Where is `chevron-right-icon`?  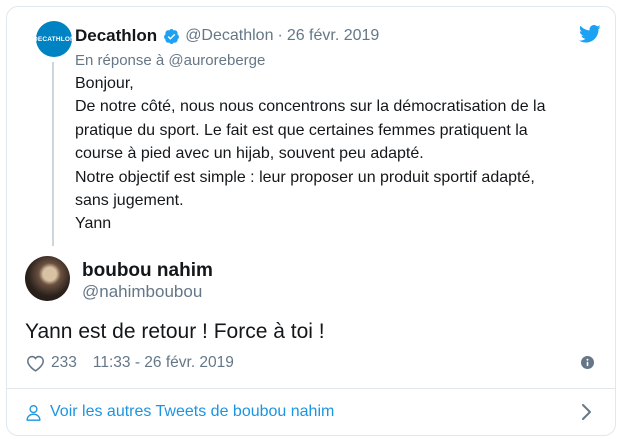
chevron-right-icon is located at coordinates (587, 412).